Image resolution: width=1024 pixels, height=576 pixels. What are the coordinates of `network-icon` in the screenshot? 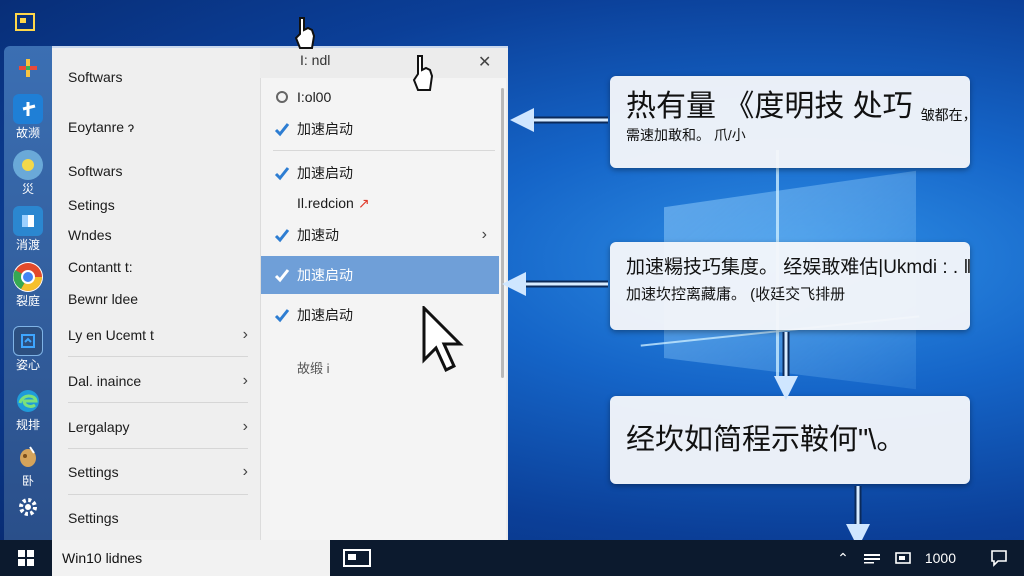 It's located at (872, 558).